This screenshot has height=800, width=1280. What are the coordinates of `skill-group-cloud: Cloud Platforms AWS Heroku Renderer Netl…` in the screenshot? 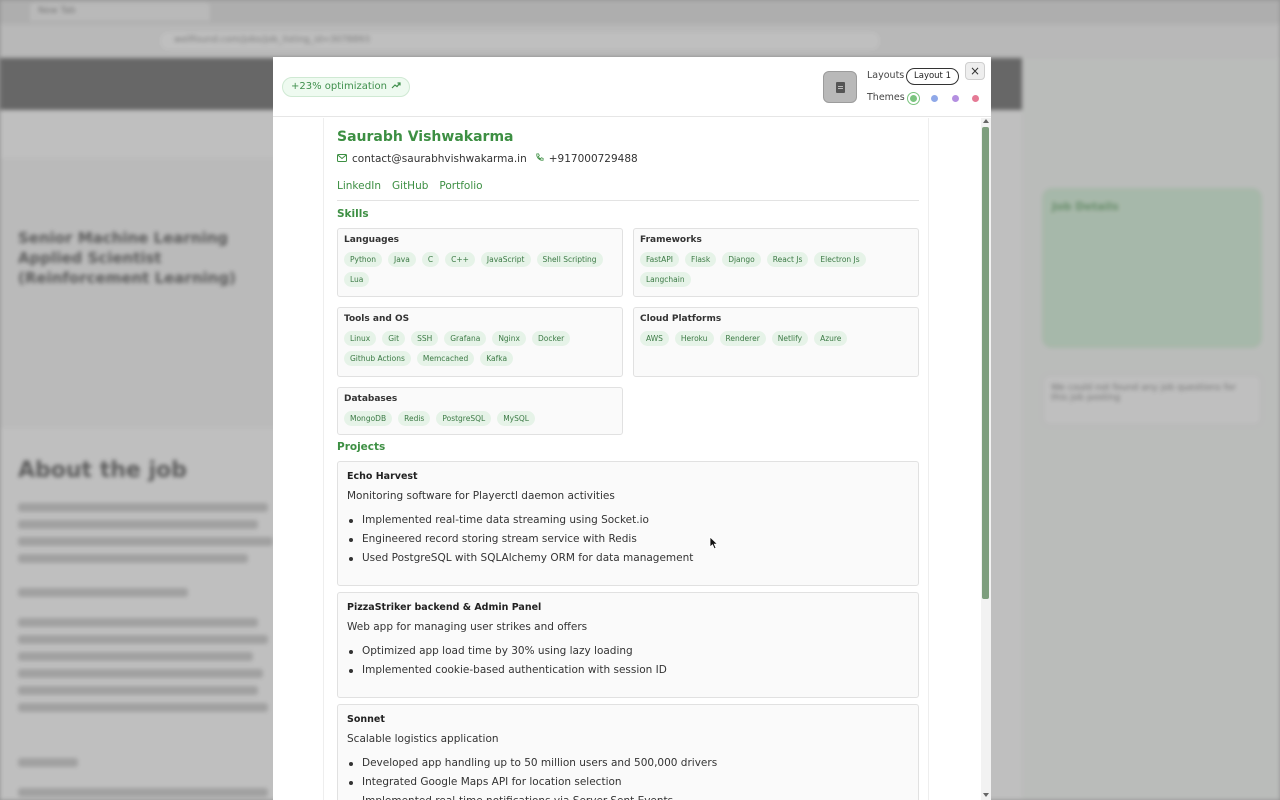 It's located at (776, 342).